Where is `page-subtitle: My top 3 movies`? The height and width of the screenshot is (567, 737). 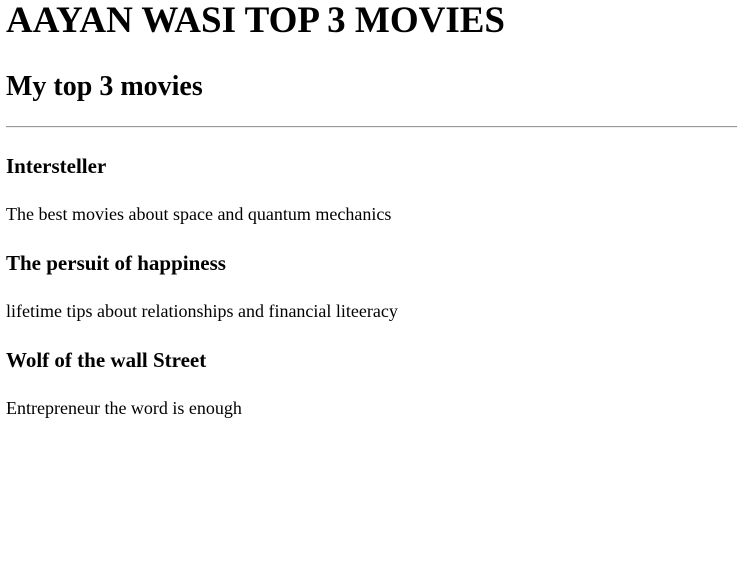 page-subtitle: My top 3 movies is located at coordinates (104, 86).